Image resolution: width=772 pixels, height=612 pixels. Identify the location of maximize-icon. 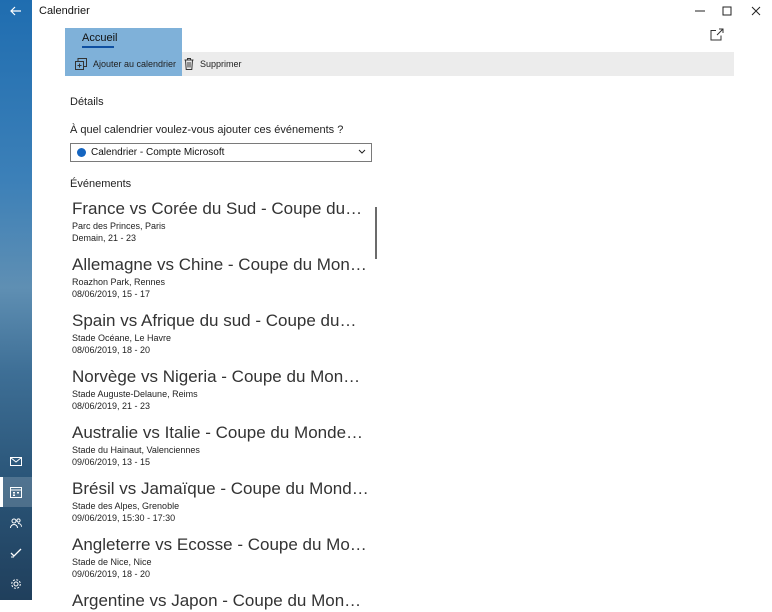
(727, 11).